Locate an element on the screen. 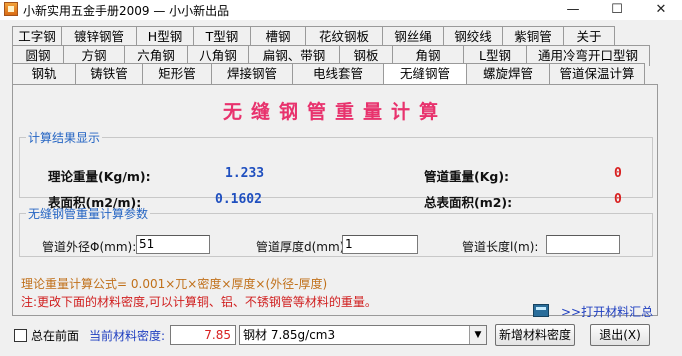 This screenshot has height=356, width=682. always-on-top-label: 总在前面 is located at coordinates (55, 335).